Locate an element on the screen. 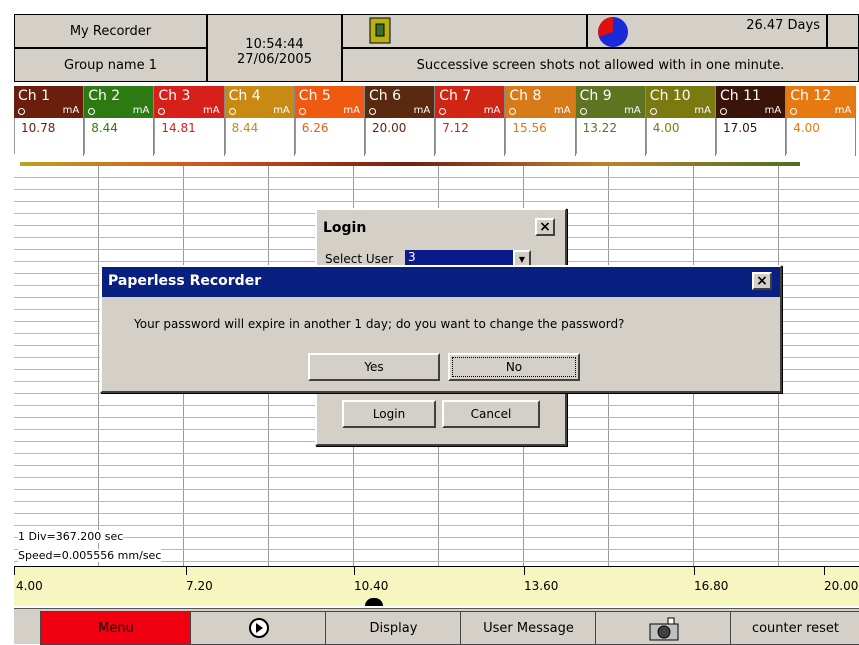 The image size is (859, 645). channel-name: Ch 10 is located at coordinates (670, 96).